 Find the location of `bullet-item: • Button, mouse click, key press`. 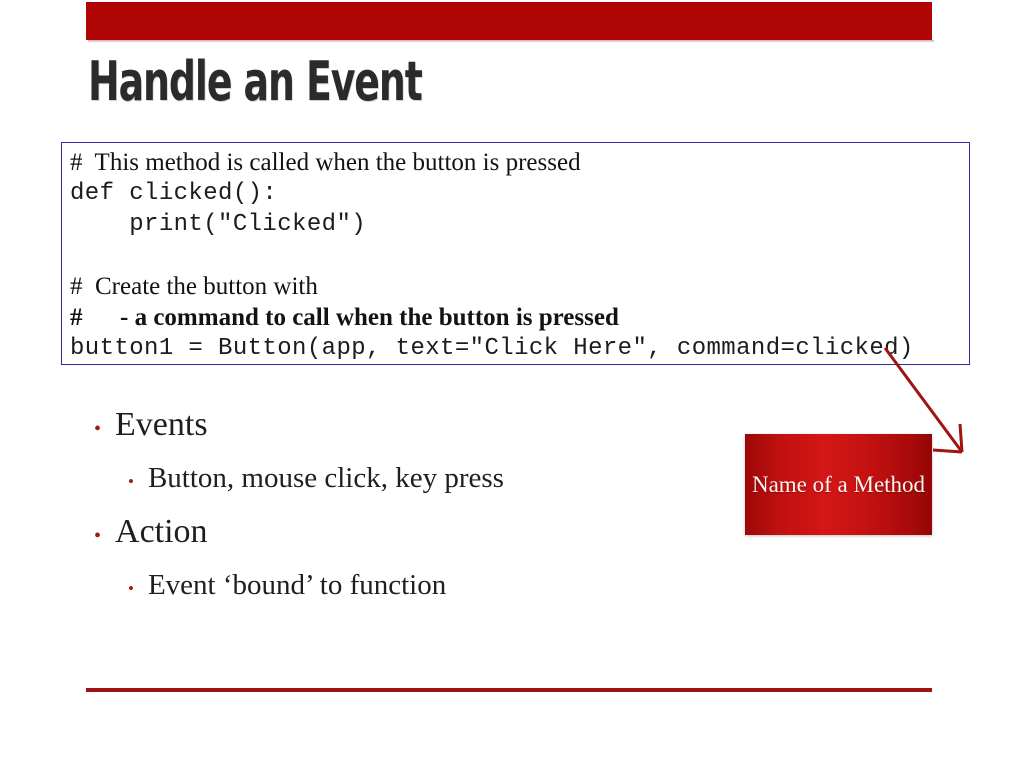

bullet-item: • Button, mouse click, key press is located at coordinates (428, 478).